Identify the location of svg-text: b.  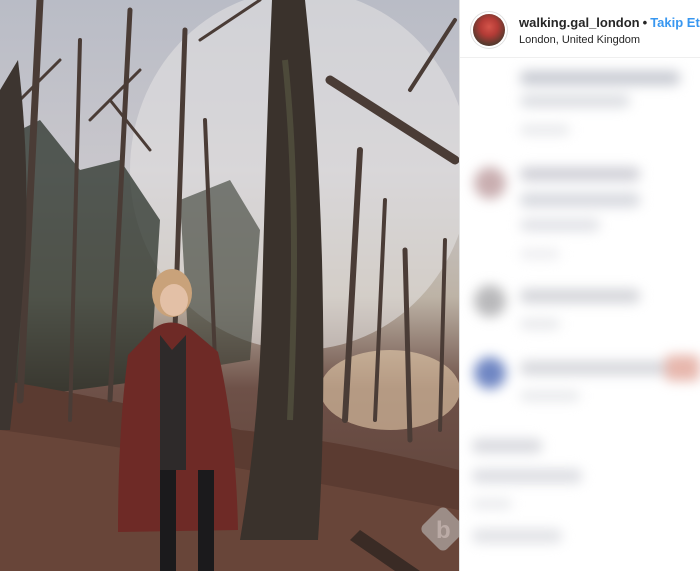
(443, 530).